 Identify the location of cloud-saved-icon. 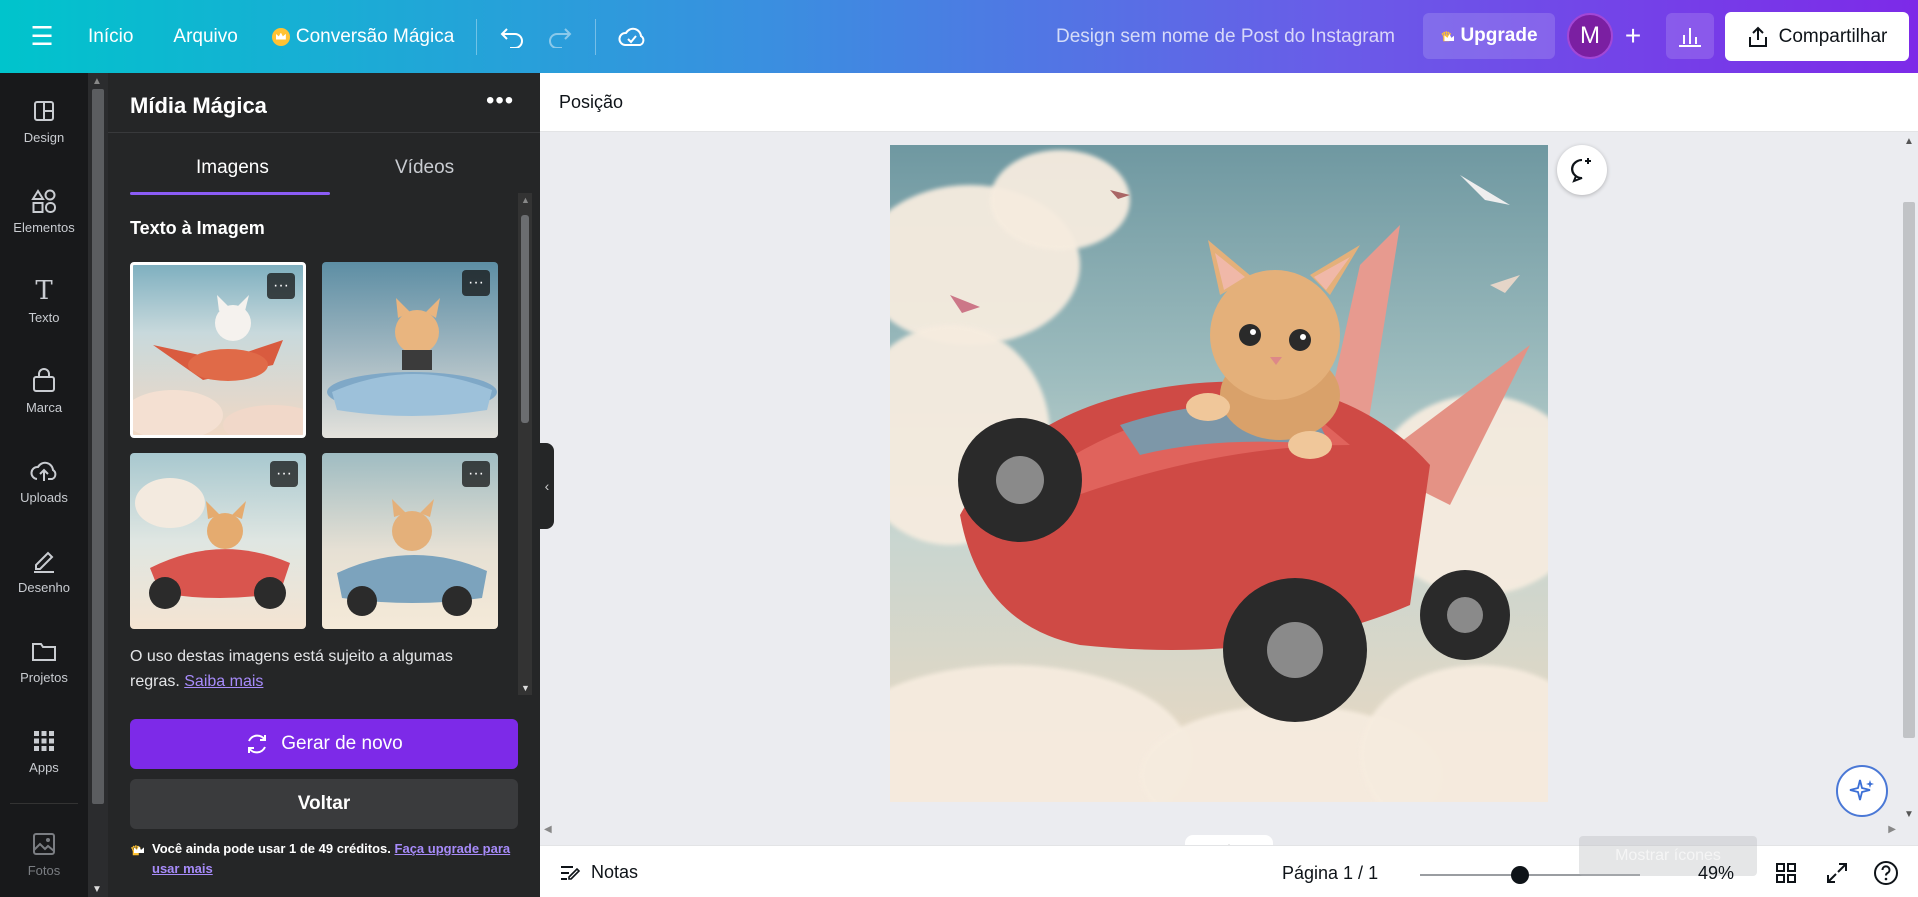
(632, 37).